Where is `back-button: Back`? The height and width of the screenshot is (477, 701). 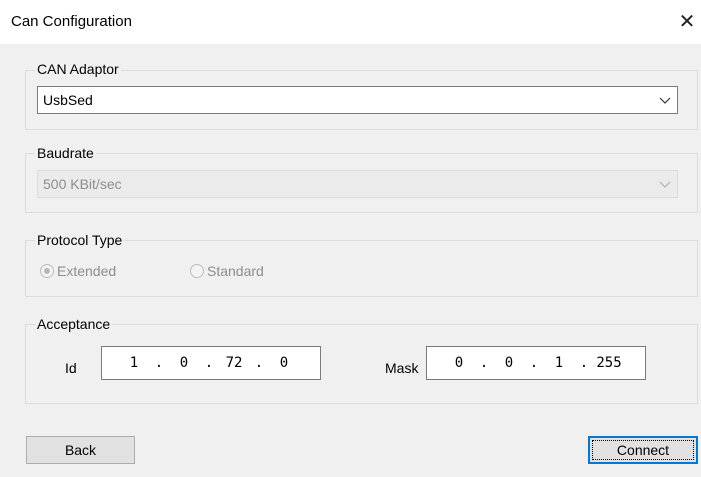
back-button: Back is located at coordinates (80, 450).